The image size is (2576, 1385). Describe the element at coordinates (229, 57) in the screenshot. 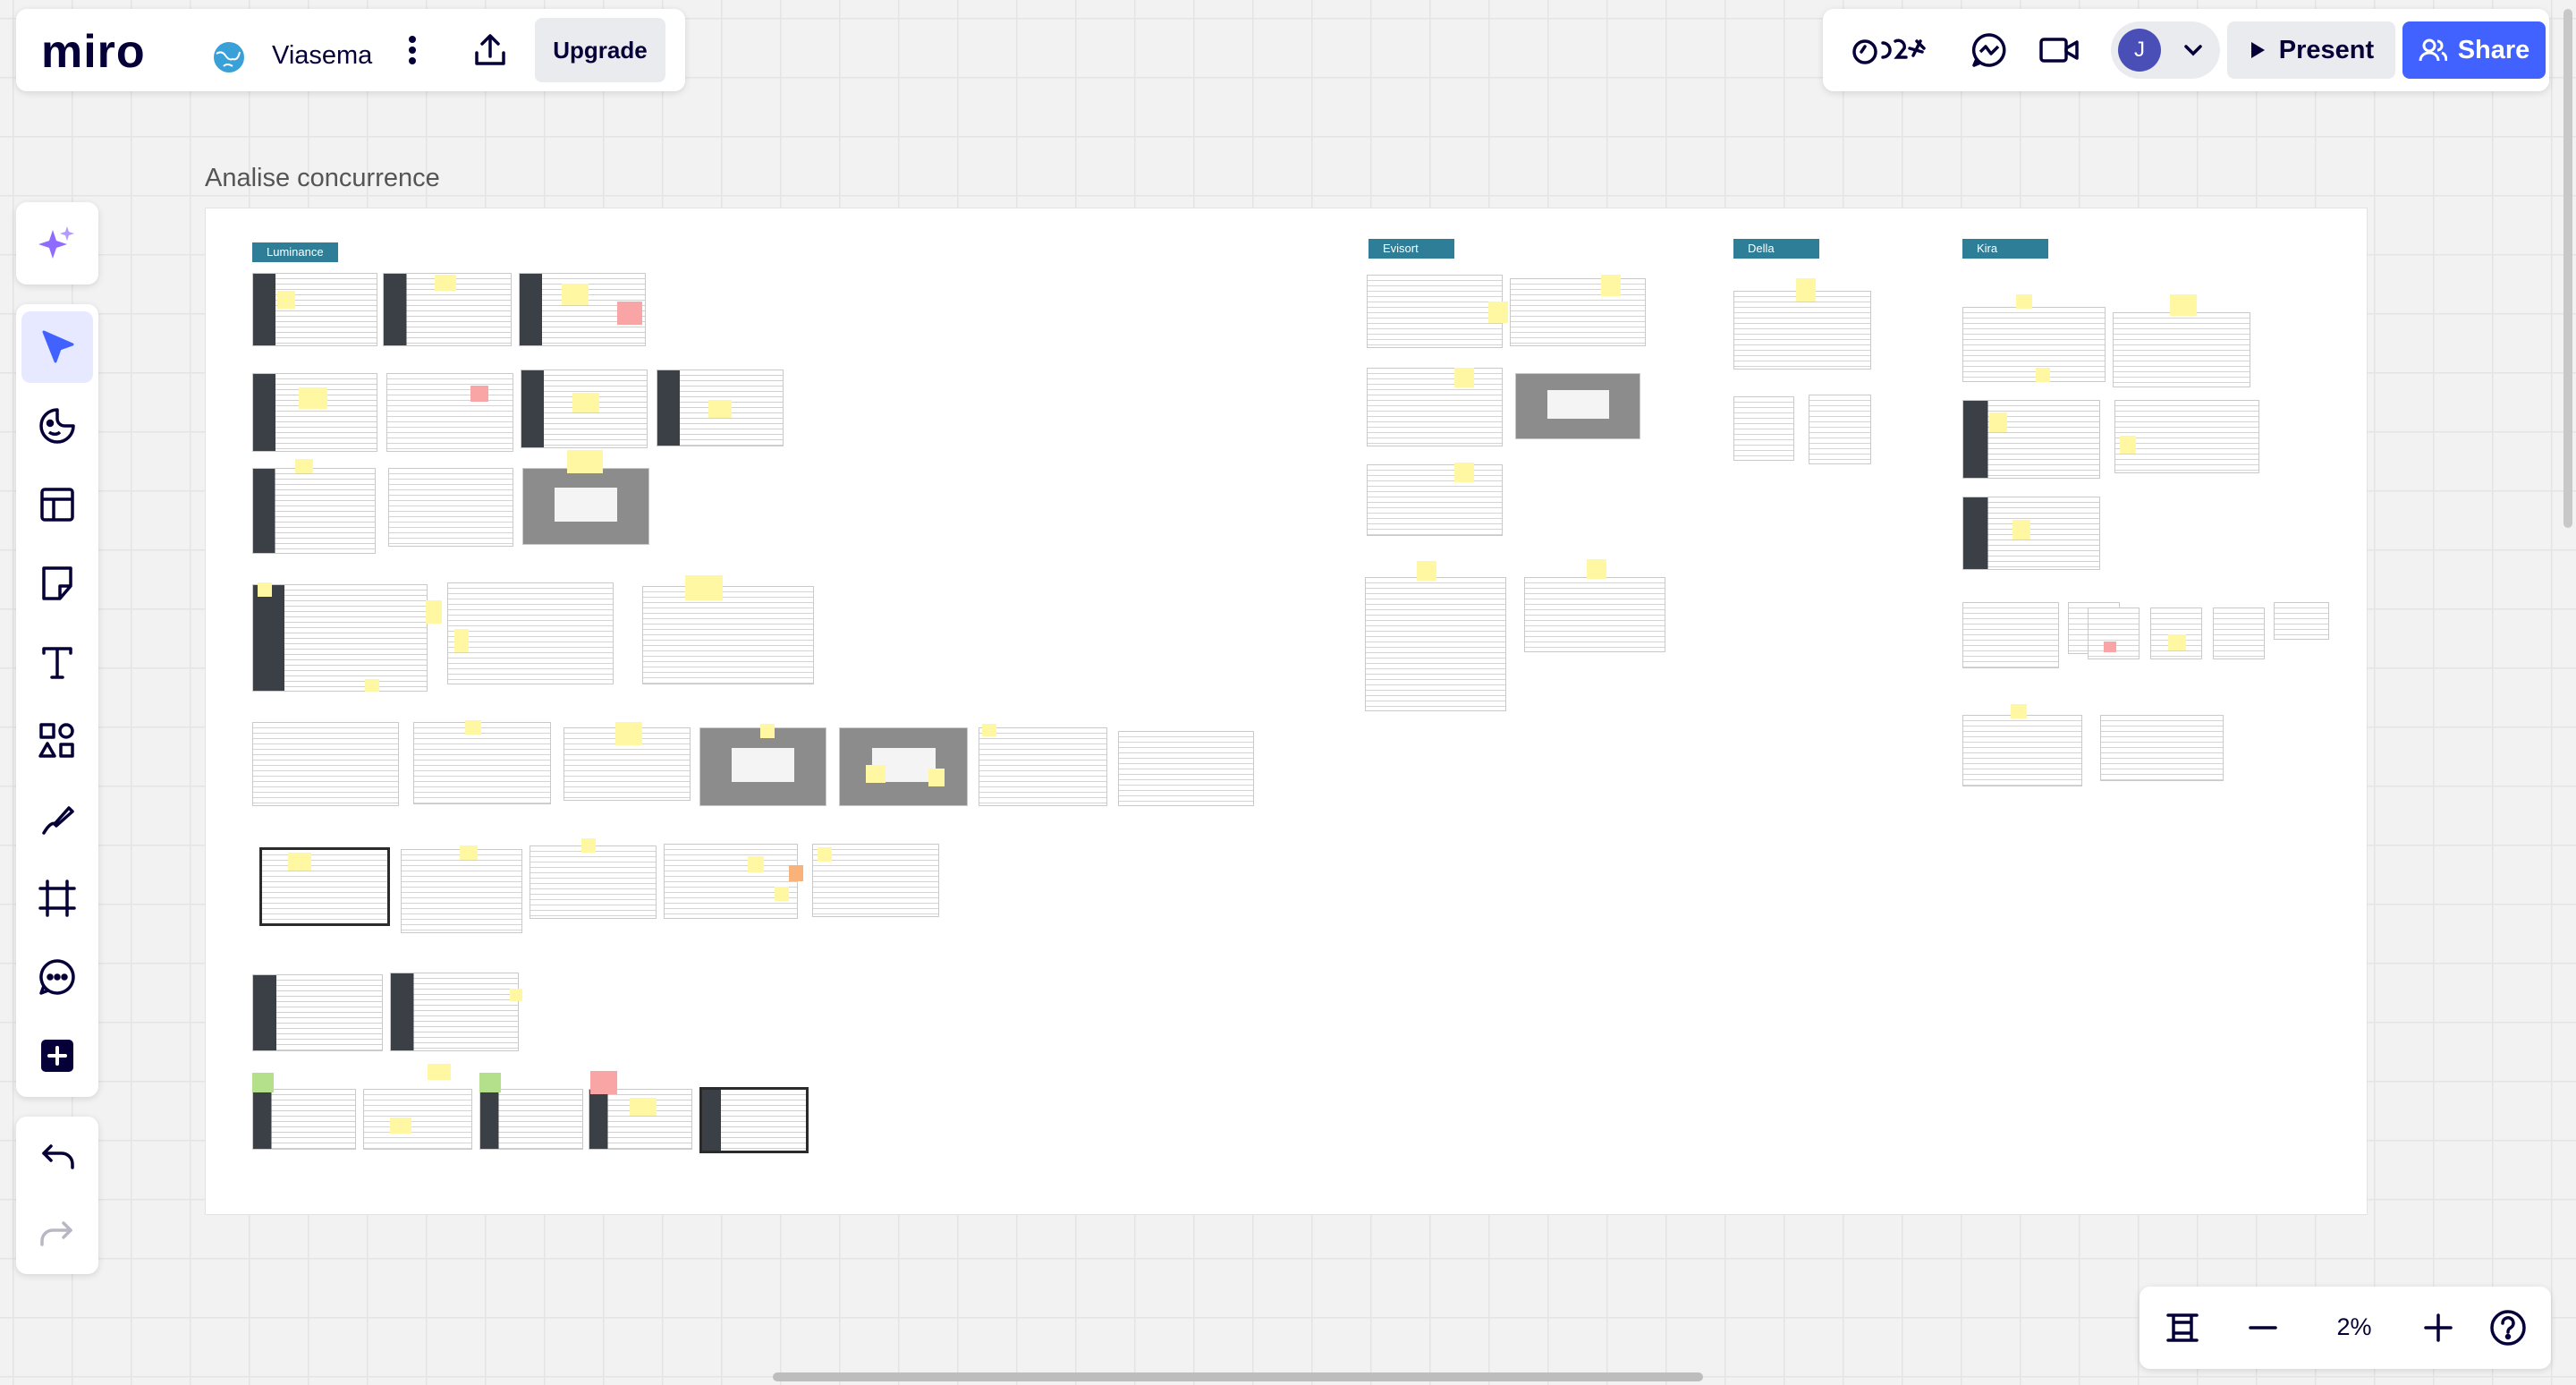

I see `globe-icon` at that location.